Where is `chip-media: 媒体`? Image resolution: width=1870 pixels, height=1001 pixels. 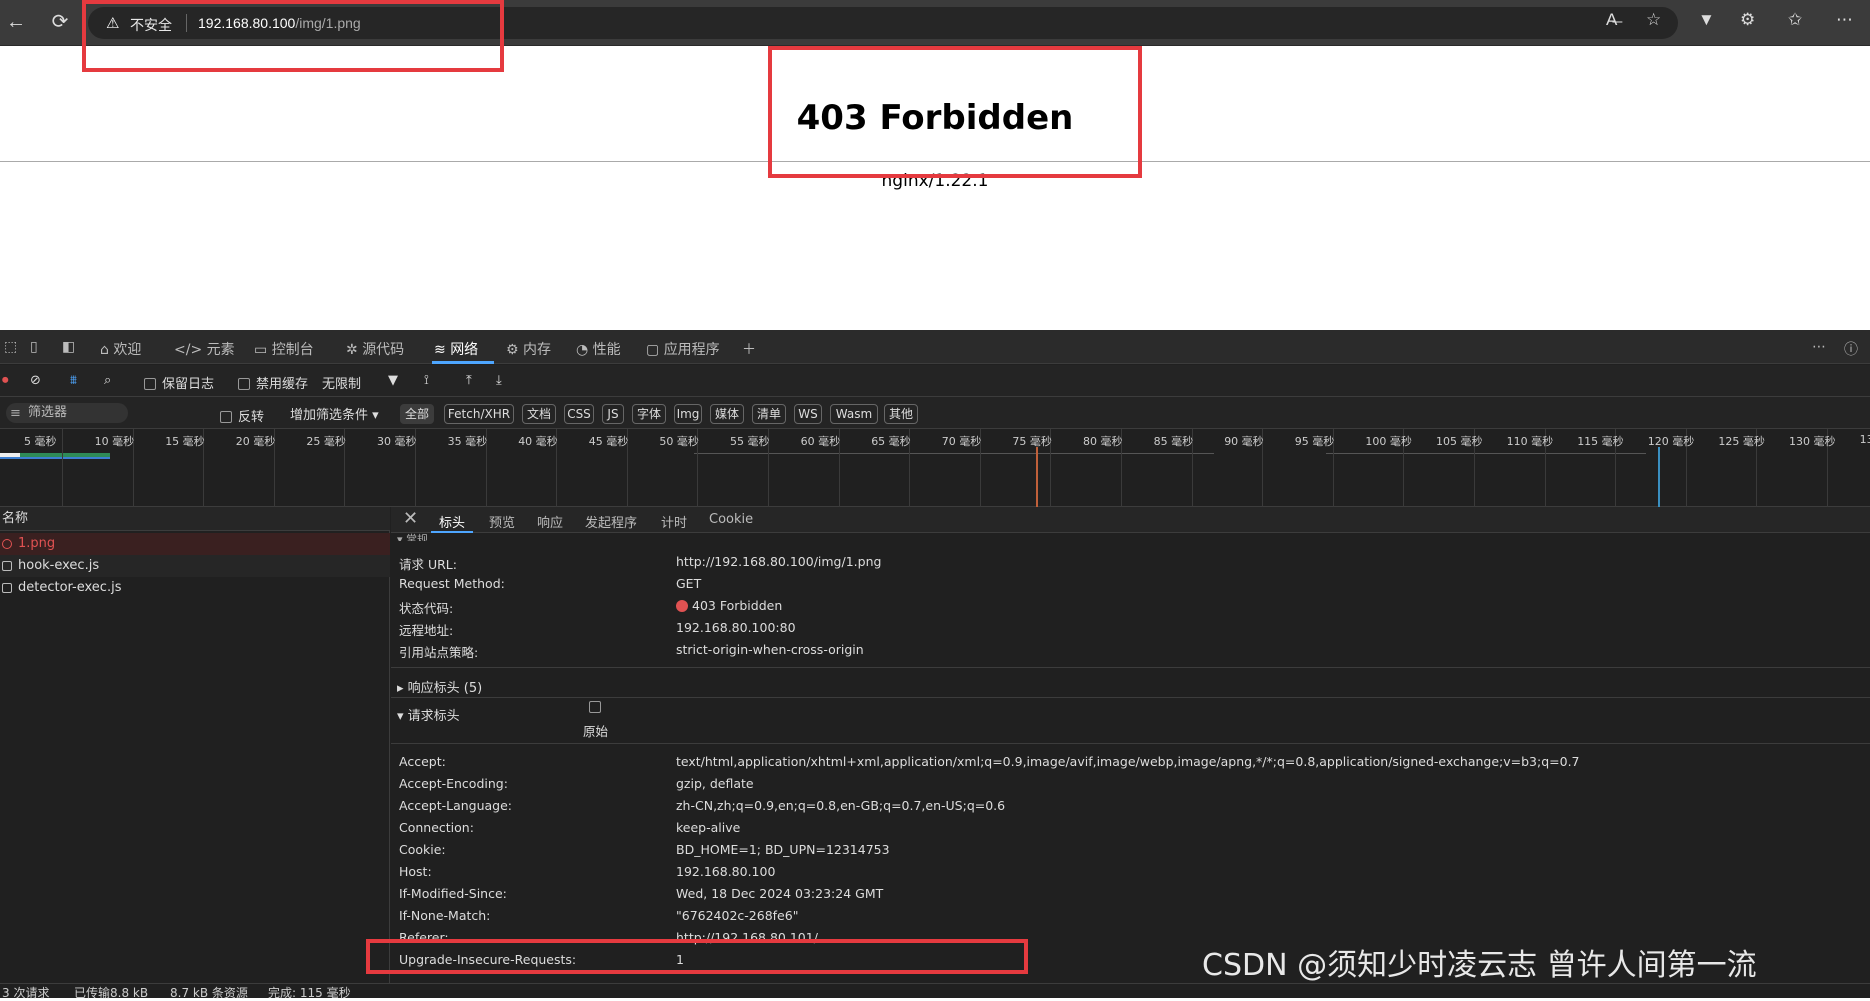 chip-media: 媒体 is located at coordinates (727, 414).